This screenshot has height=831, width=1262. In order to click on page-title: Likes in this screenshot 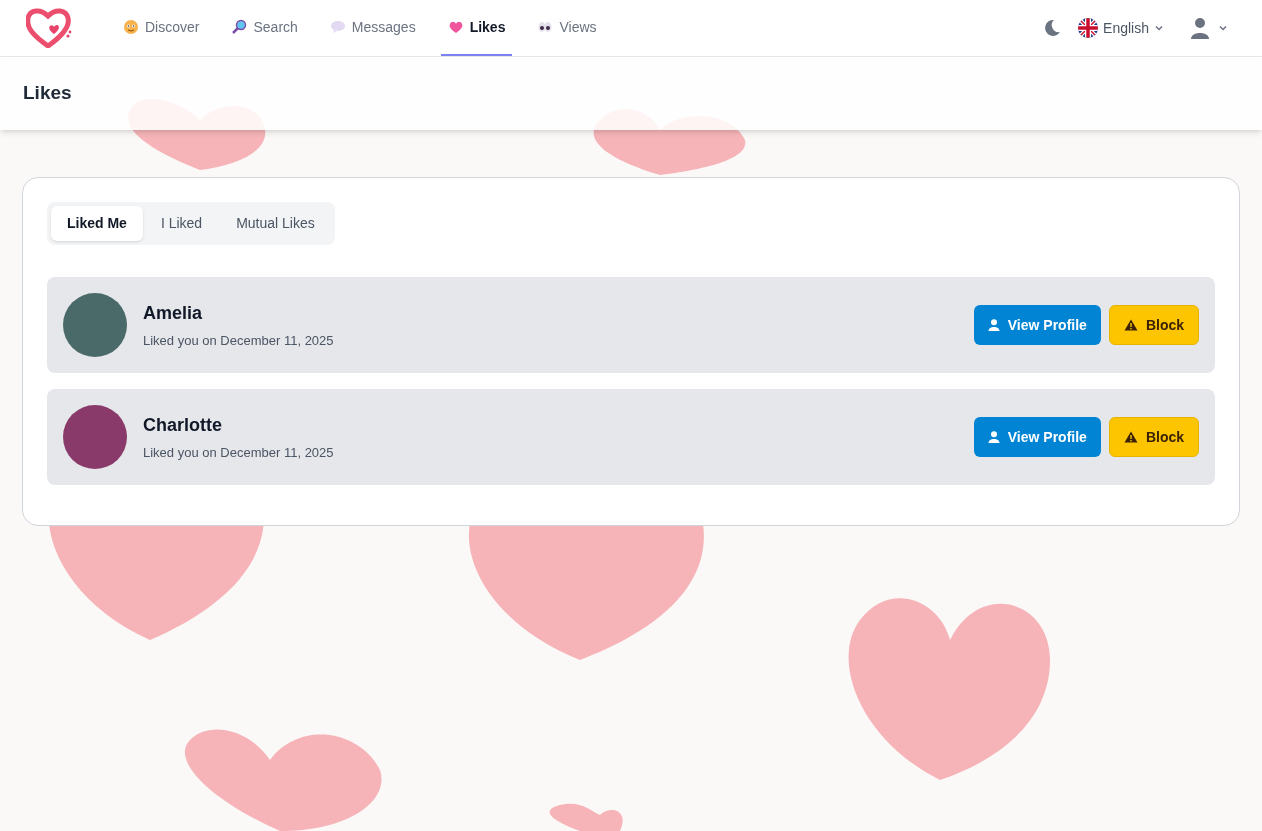, I will do `click(47, 93)`.